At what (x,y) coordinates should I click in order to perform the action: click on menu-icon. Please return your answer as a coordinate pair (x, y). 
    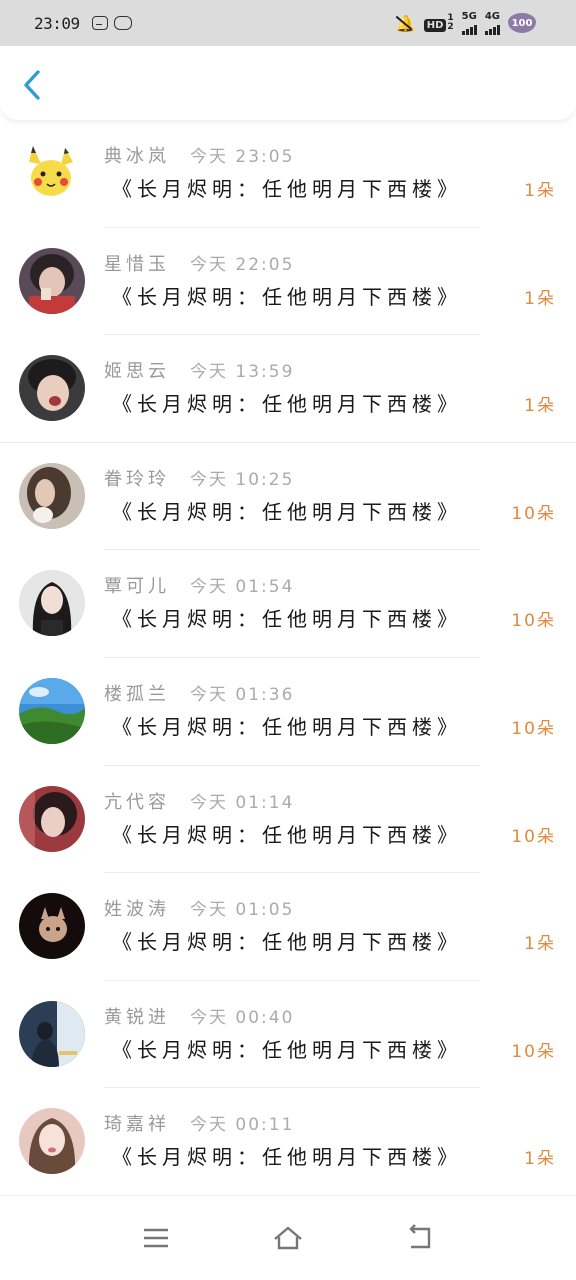
    Looking at the image, I should click on (156, 1238).